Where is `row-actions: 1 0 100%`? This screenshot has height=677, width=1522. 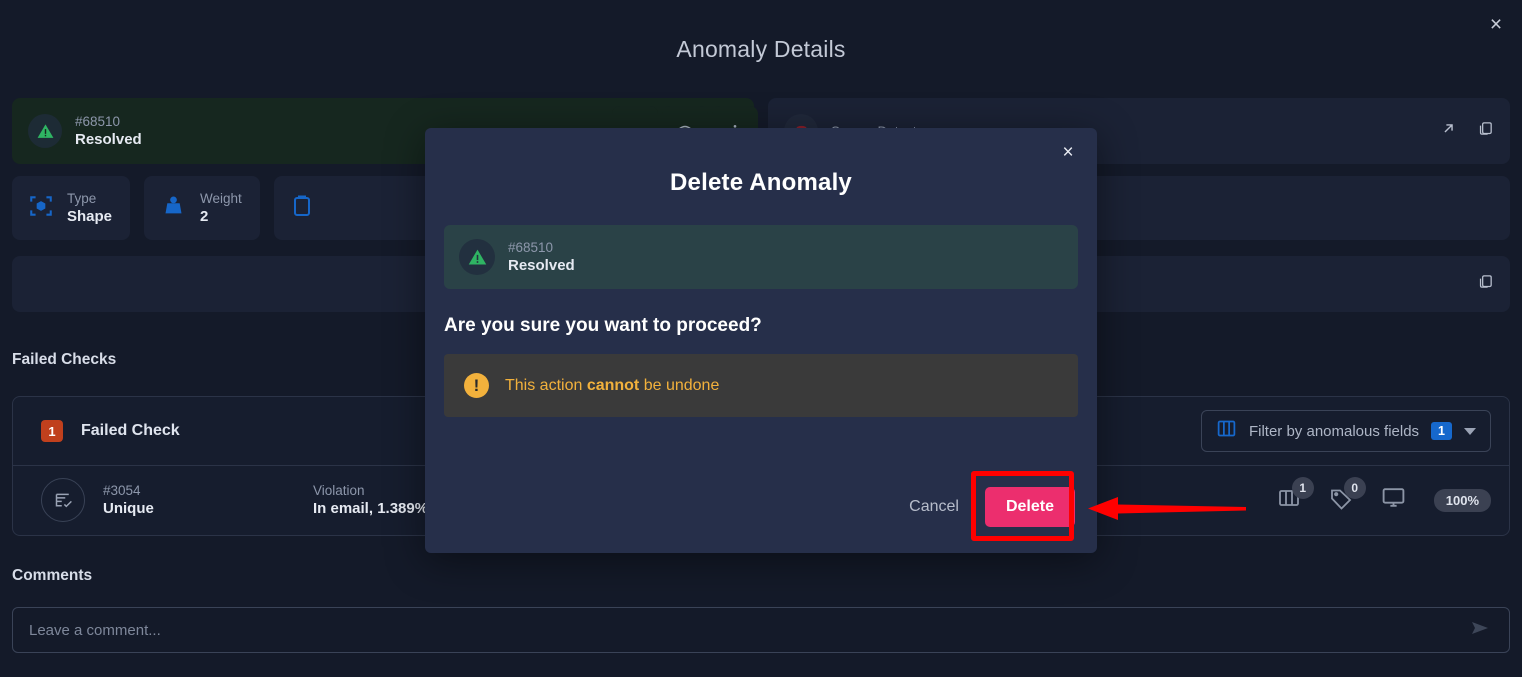 row-actions: 1 0 100% is located at coordinates (1384, 495).